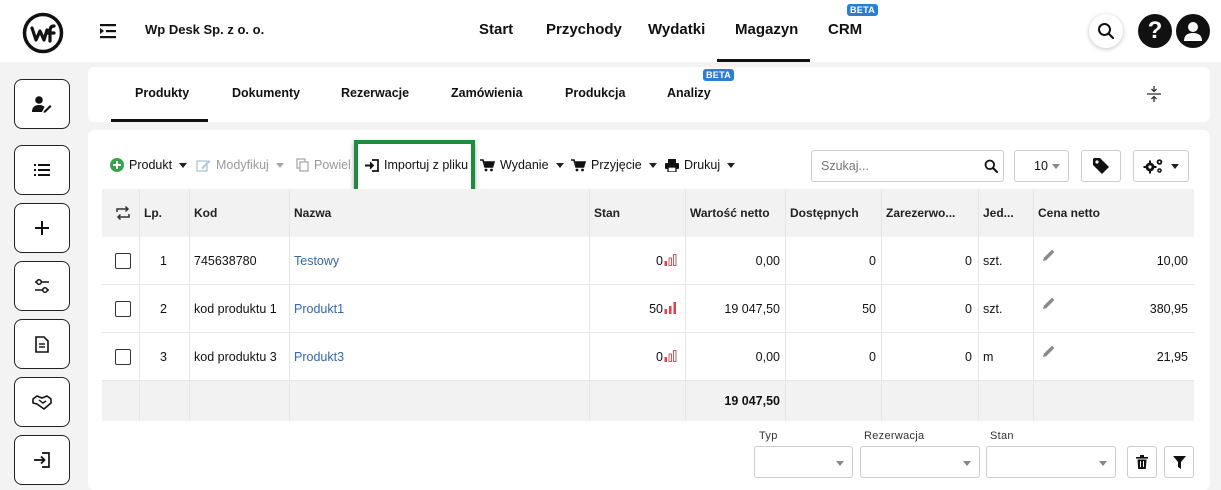 Image resolution: width=1221 pixels, height=490 pixels. I want to click on add-product-button: Produkt, so click(149, 165).